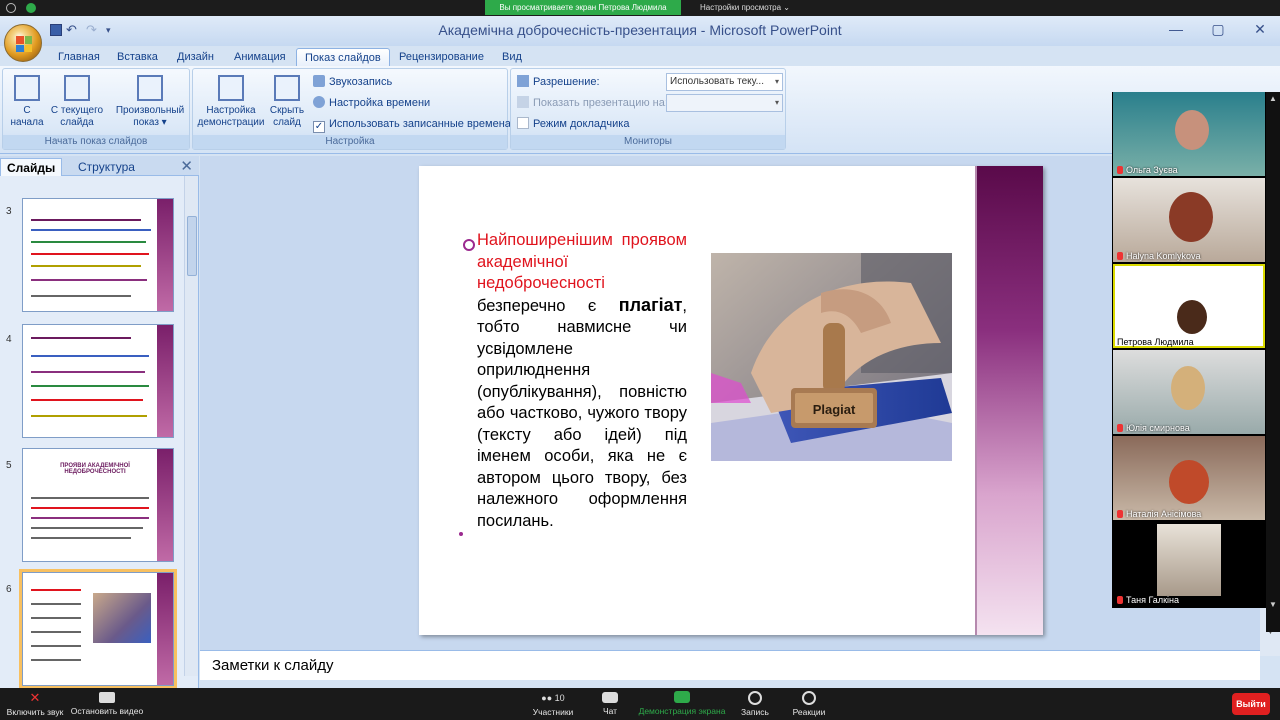  What do you see at coordinates (682, 704) in the screenshot?
I see `share-screen-button: Демонстрация экрана` at bounding box center [682, 704].